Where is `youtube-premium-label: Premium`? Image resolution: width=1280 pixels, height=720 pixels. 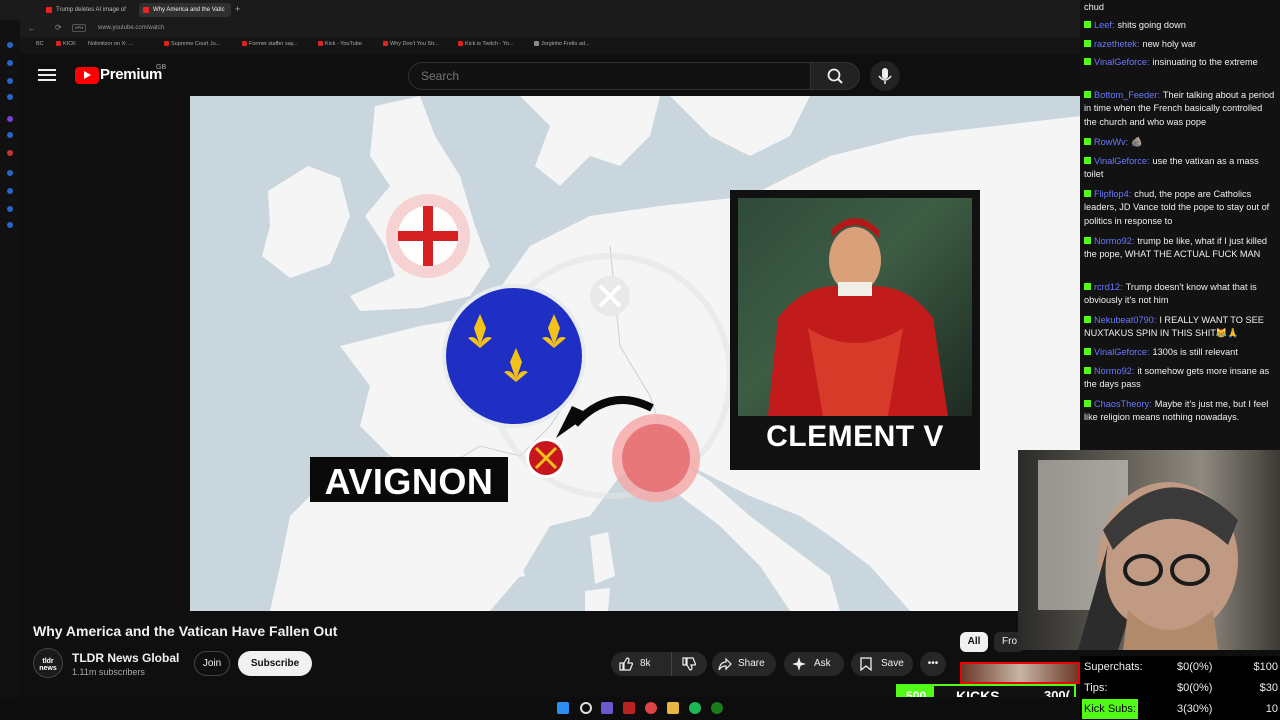
youtube-premium-label: Premium is located at coordinates (131, 74).